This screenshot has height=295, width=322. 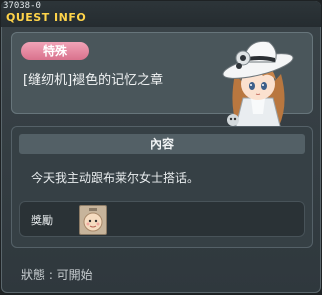 What do you see at coordinates (22, 6) in the screenshot?
I see `quest-id: 37038-0` at bounding box center [22, 6].